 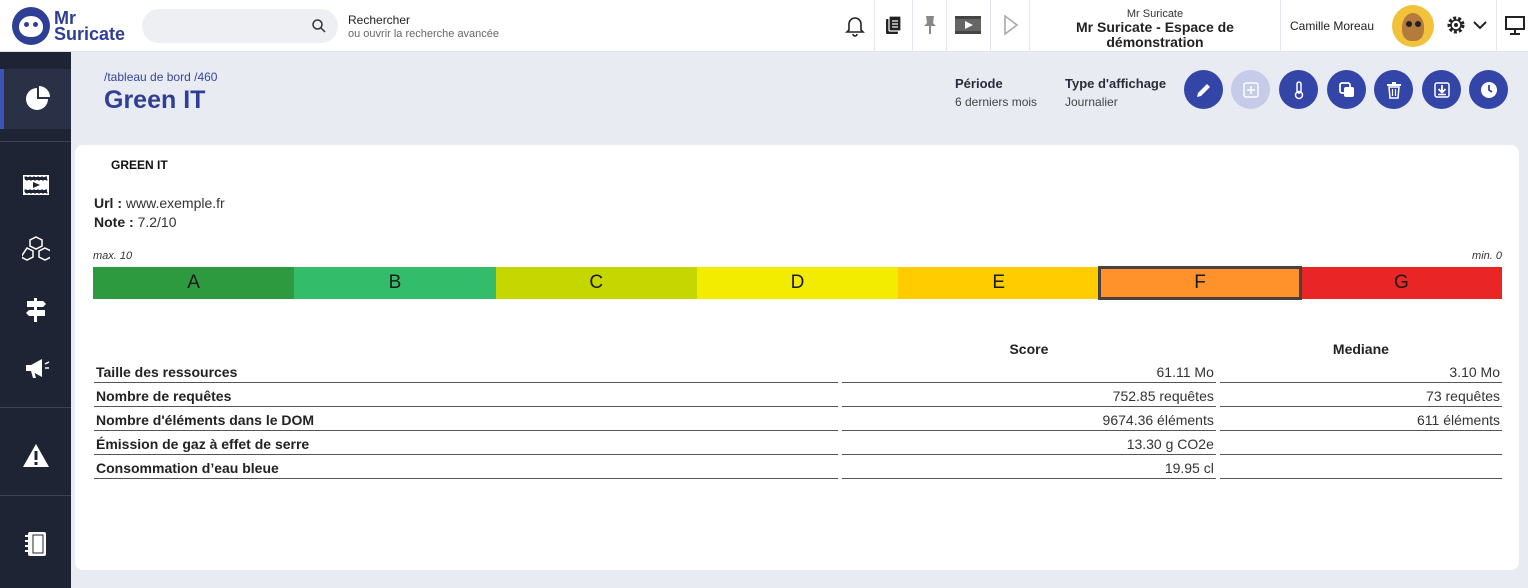 I want to click on metric-median: 611 éléments, so click(x=1360, y=419).